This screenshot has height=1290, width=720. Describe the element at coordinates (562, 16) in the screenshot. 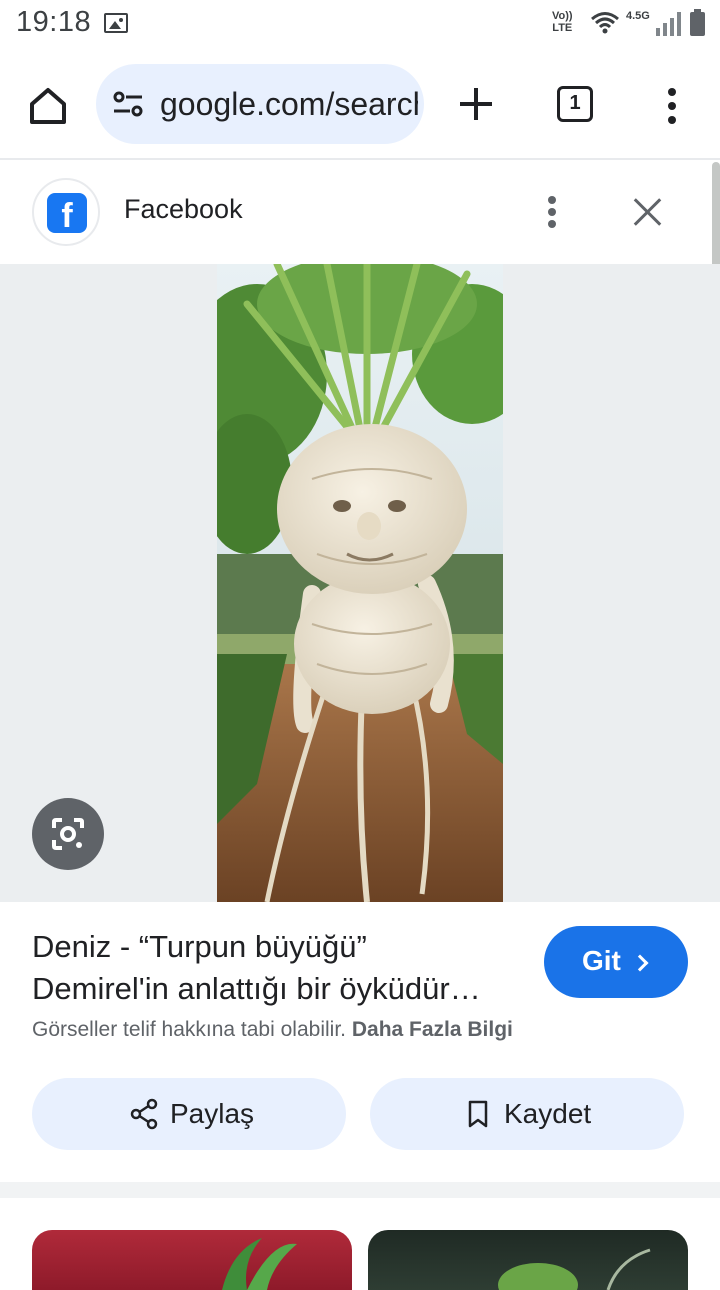

I see `volte-top-text: Vo))` at that location.